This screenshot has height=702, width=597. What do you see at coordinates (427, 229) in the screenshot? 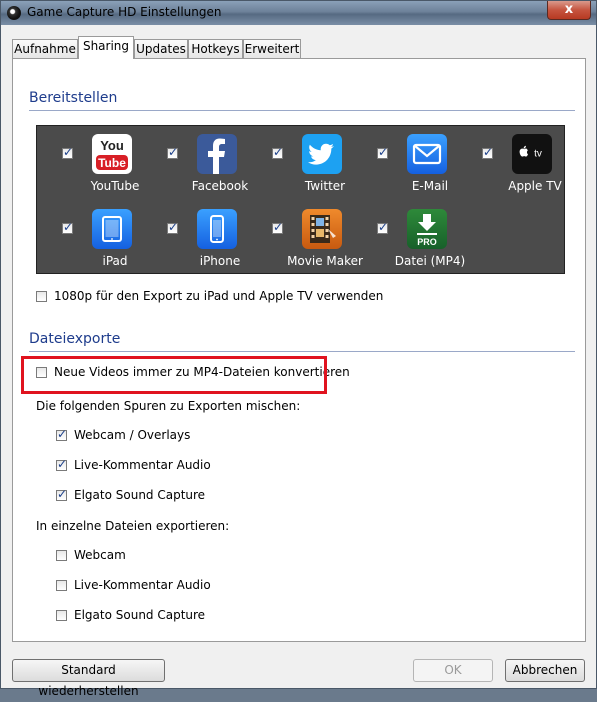
I see `mp4-file-icon: PRO` at bounding box center [427, 229].